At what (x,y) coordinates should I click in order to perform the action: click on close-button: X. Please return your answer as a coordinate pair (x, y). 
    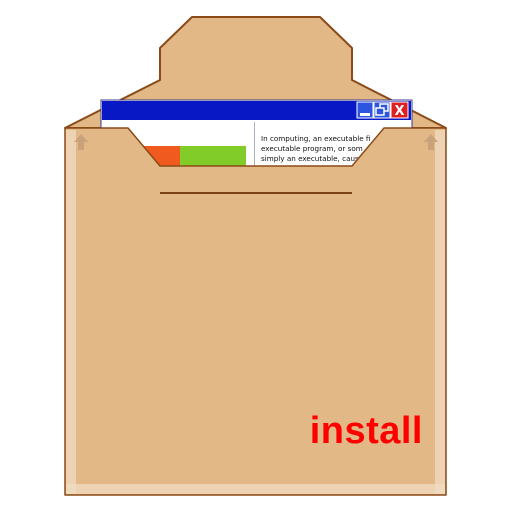
    Looking at the image, I should click on (399, 110).